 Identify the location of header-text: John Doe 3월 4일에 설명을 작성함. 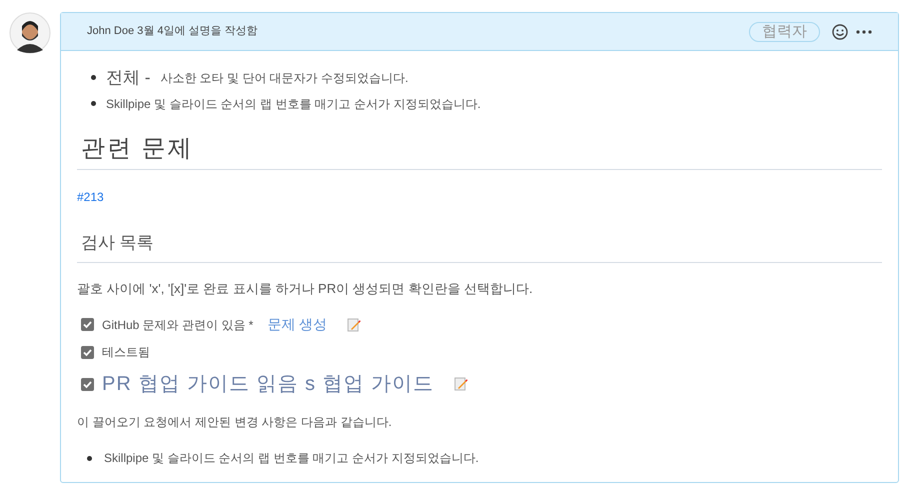
(172, 32).